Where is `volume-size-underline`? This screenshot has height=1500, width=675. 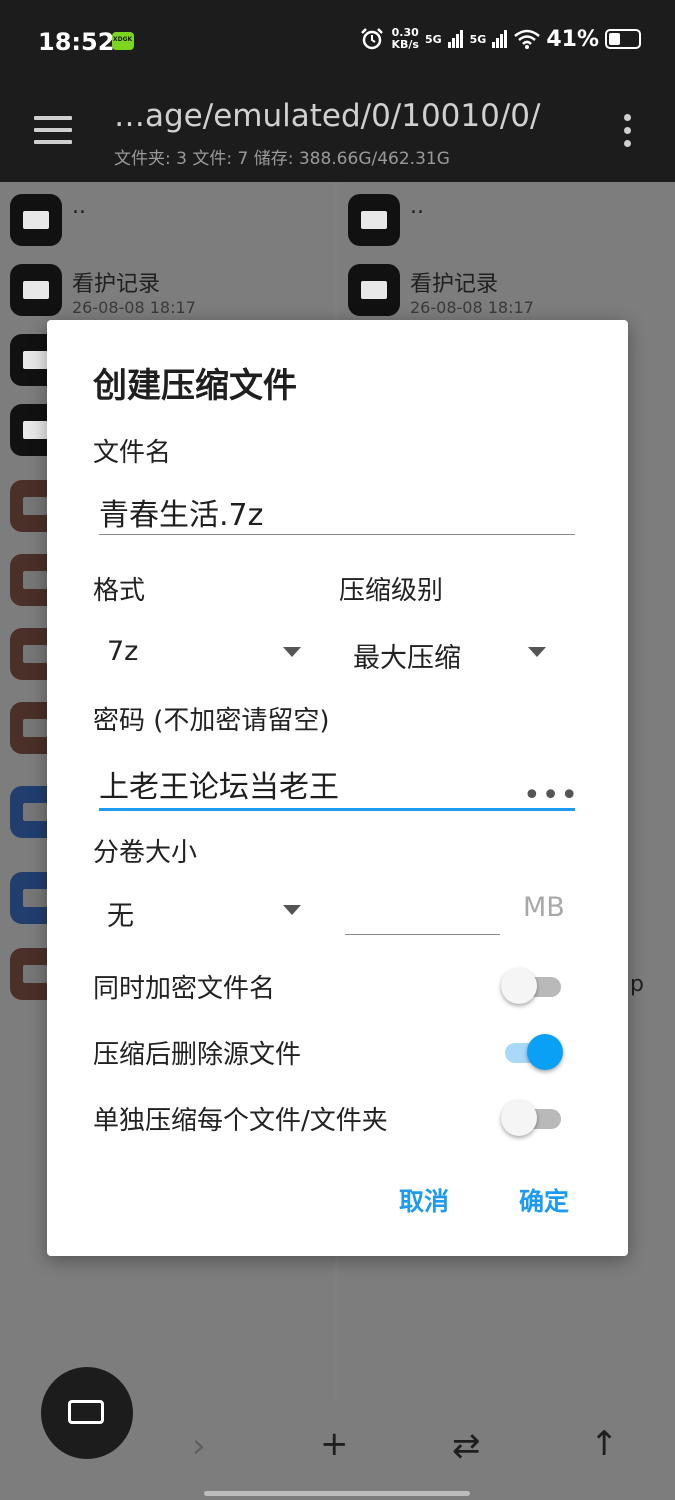 volume-size-underline is located at coordinates (422, 934).